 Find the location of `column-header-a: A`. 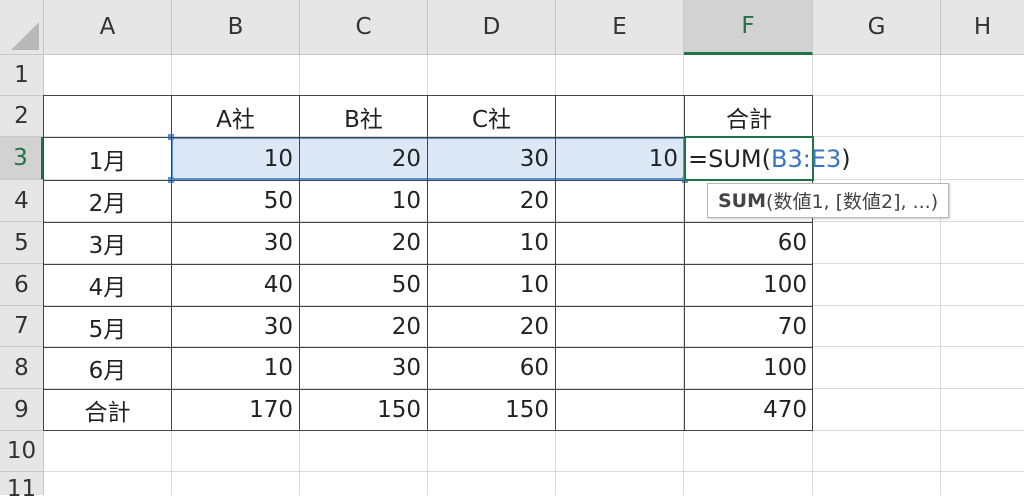

column-header-a: A is located at coordinates (108, 27).